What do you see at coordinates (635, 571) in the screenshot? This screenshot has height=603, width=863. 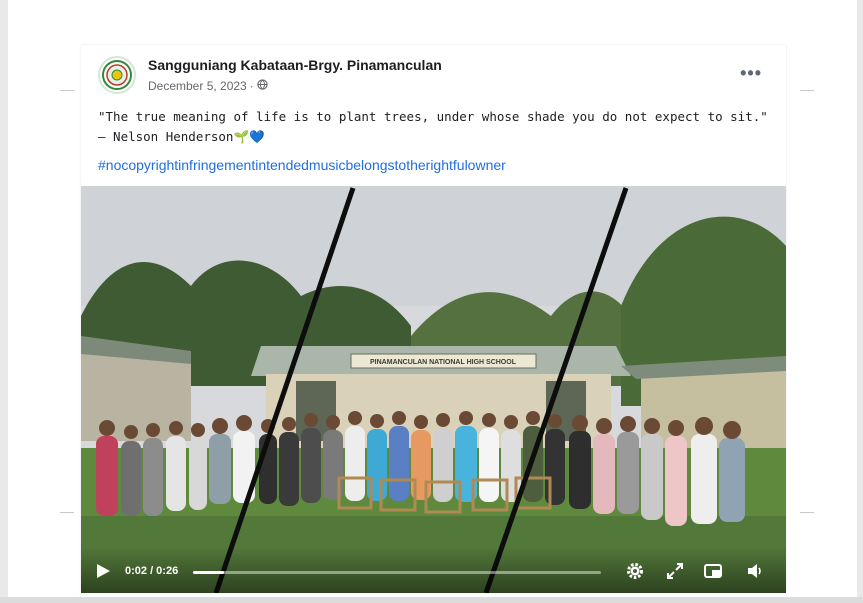 I see `settings-gear-icon` at bounding box center [635, 571].